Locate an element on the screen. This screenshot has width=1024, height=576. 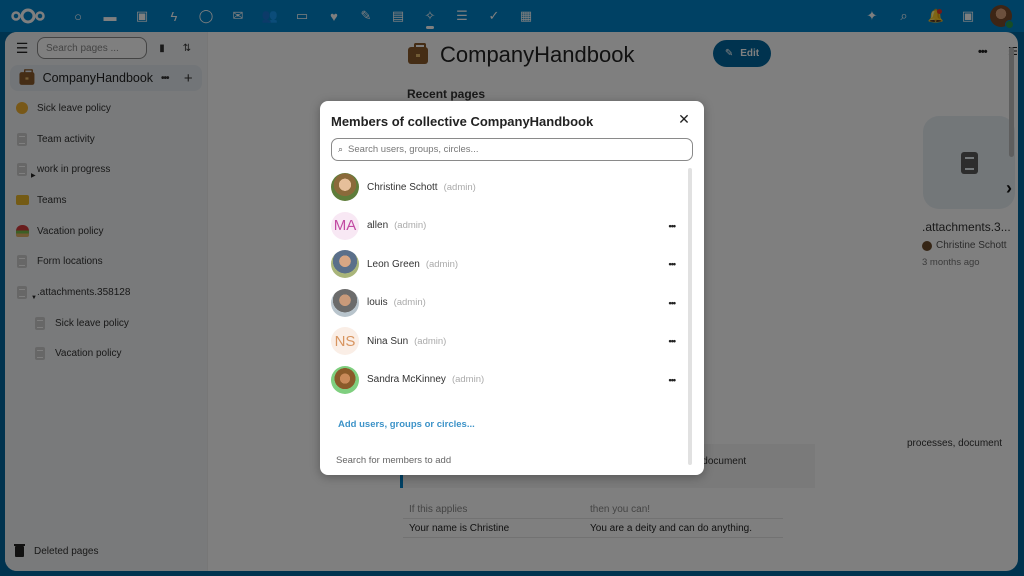
member-avatar: NS is located at coordinates (345, 341).